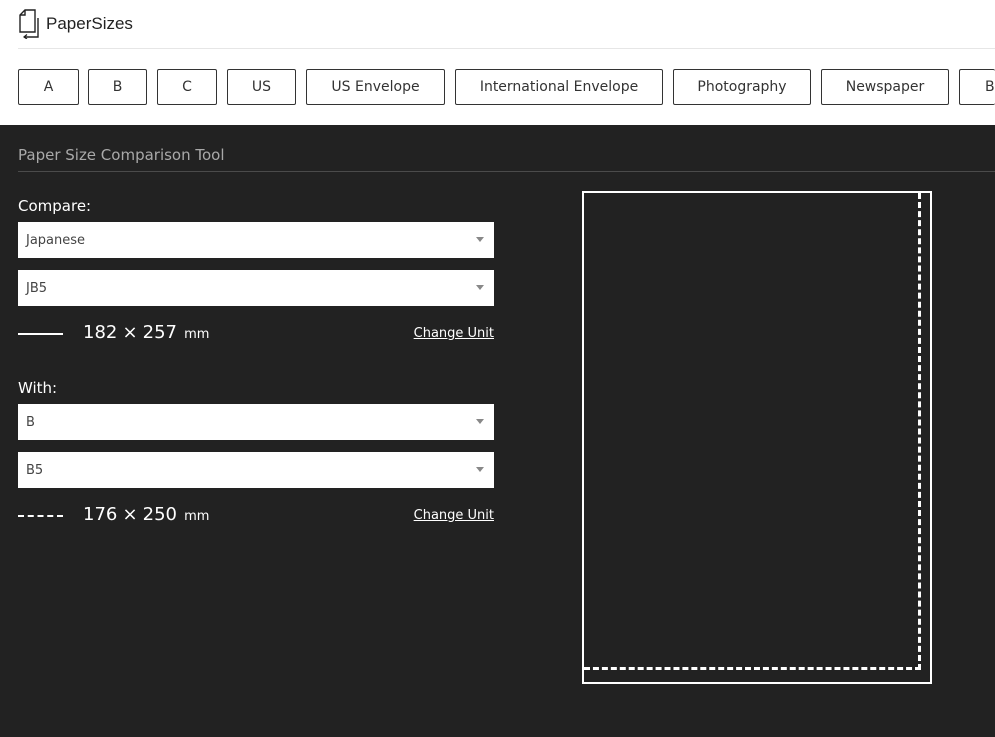 This screenshot has width=995, height=737. Describe the element at coordinates (506, 48) in the screenshot. I see `header-divider` at that location.